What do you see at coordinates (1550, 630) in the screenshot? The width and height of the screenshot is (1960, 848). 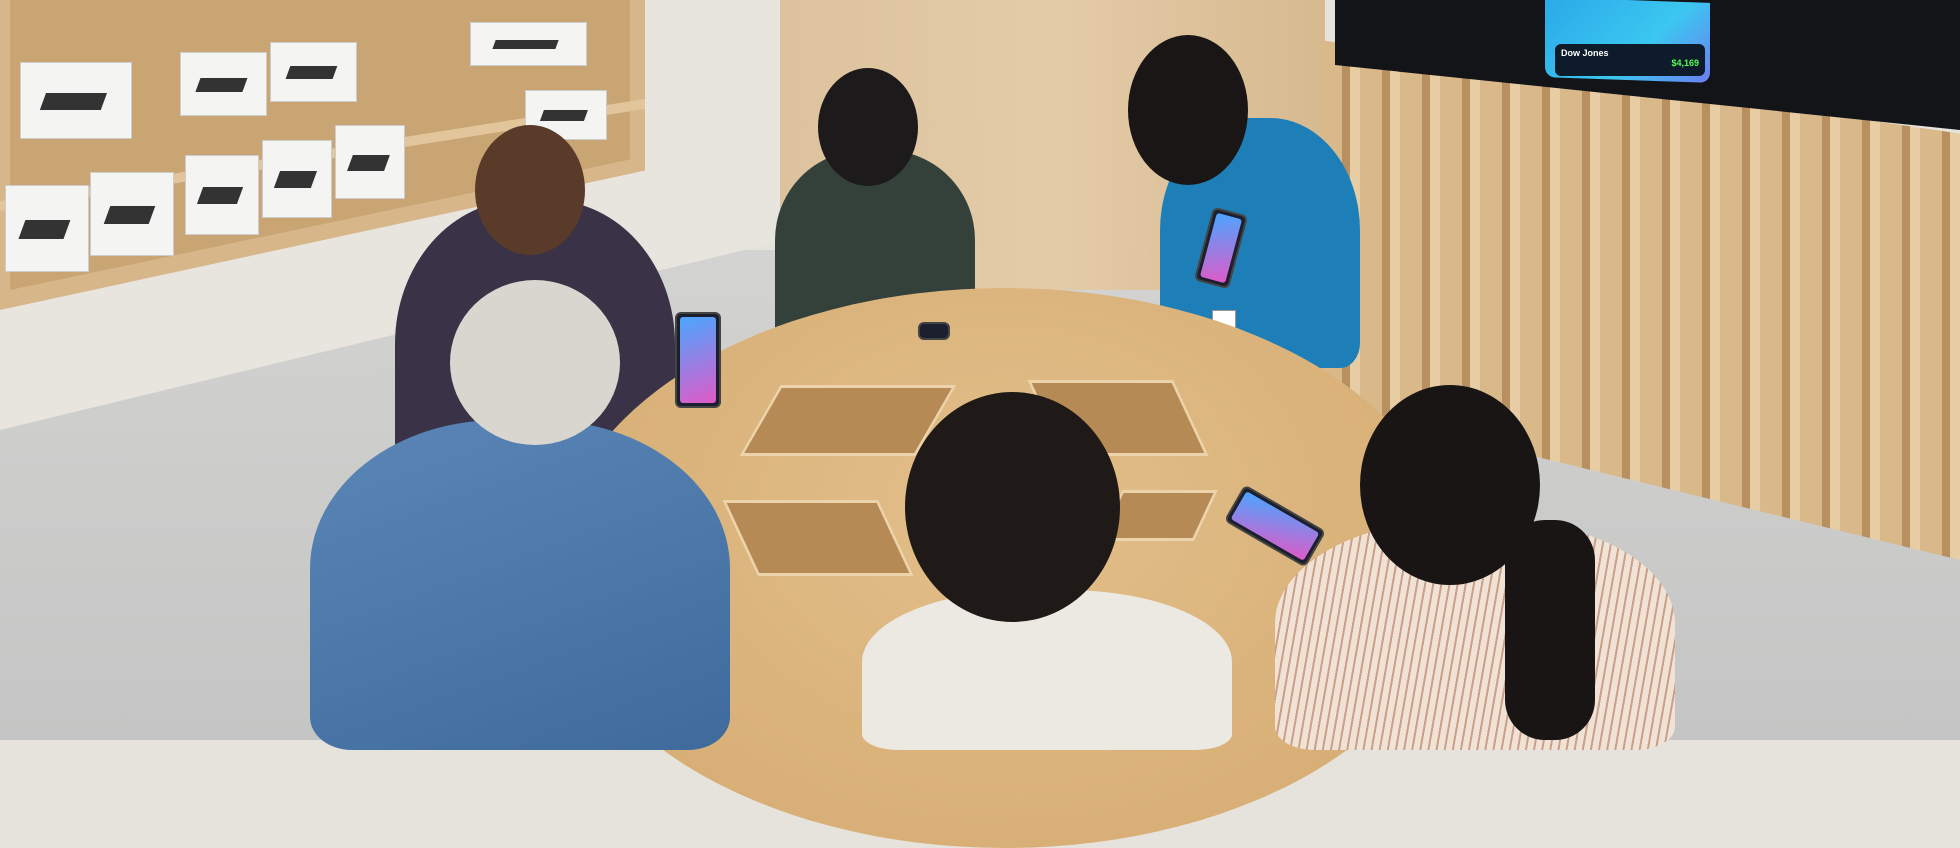 I see `ponytail` at bounding box center [1550, 630].